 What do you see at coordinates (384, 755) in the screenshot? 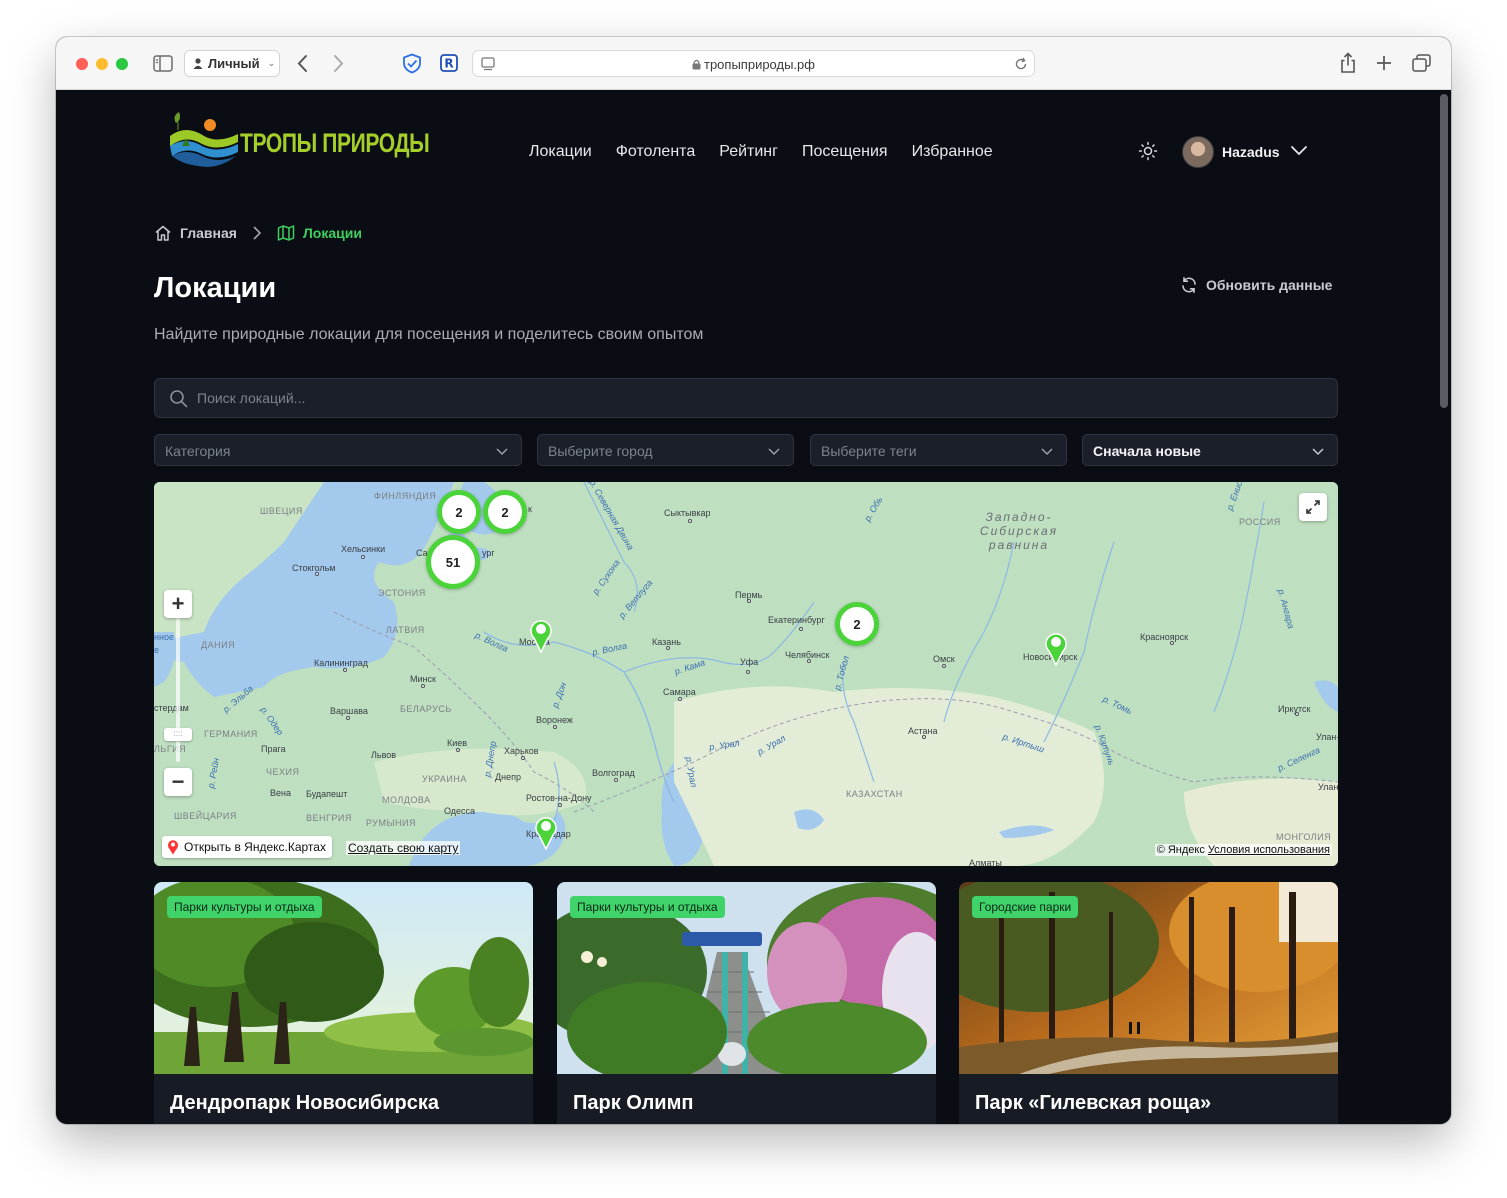
I see `map-label: Львов` at bounding box center [384, 755].